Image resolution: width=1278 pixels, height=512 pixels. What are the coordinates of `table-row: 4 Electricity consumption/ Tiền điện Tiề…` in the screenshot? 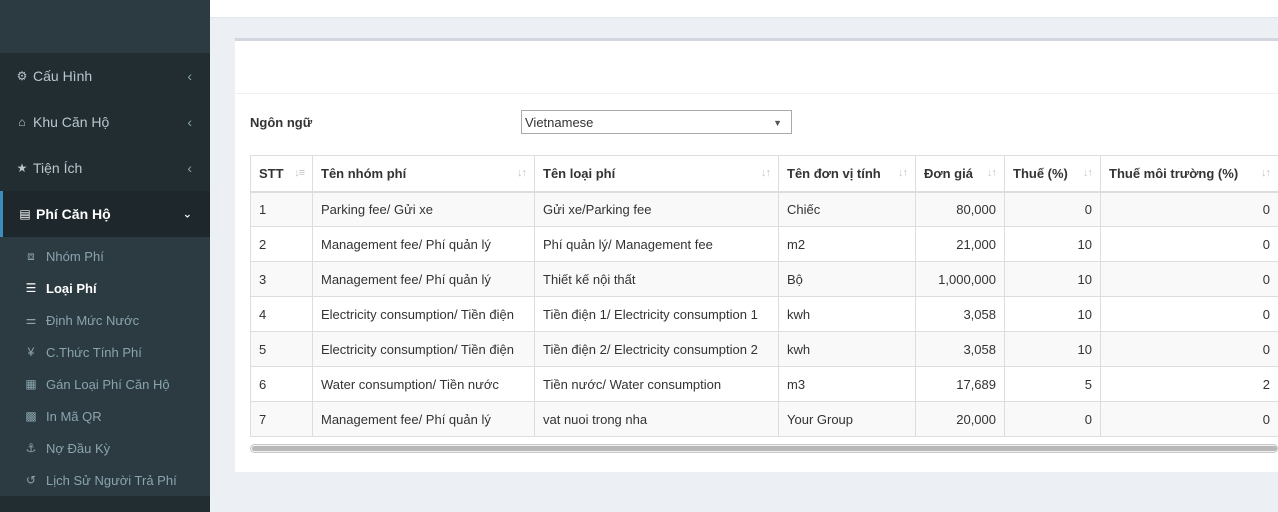 It's located at (764, 314).